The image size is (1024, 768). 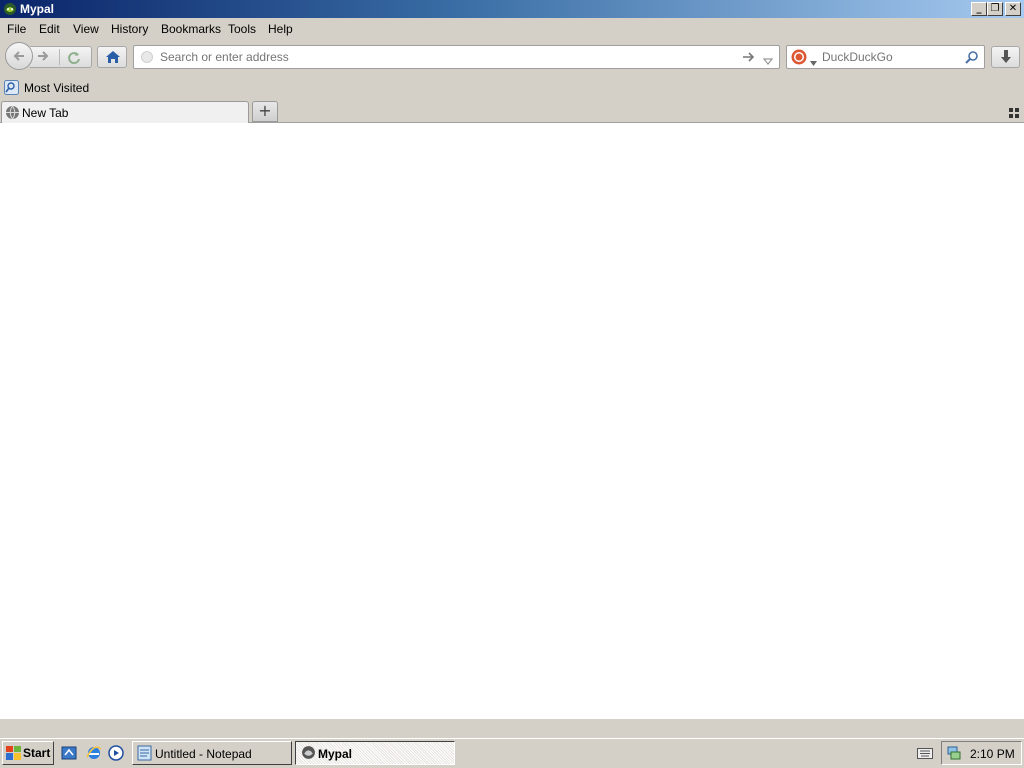 I want to click on search-bar, so click(x=885, y=57).